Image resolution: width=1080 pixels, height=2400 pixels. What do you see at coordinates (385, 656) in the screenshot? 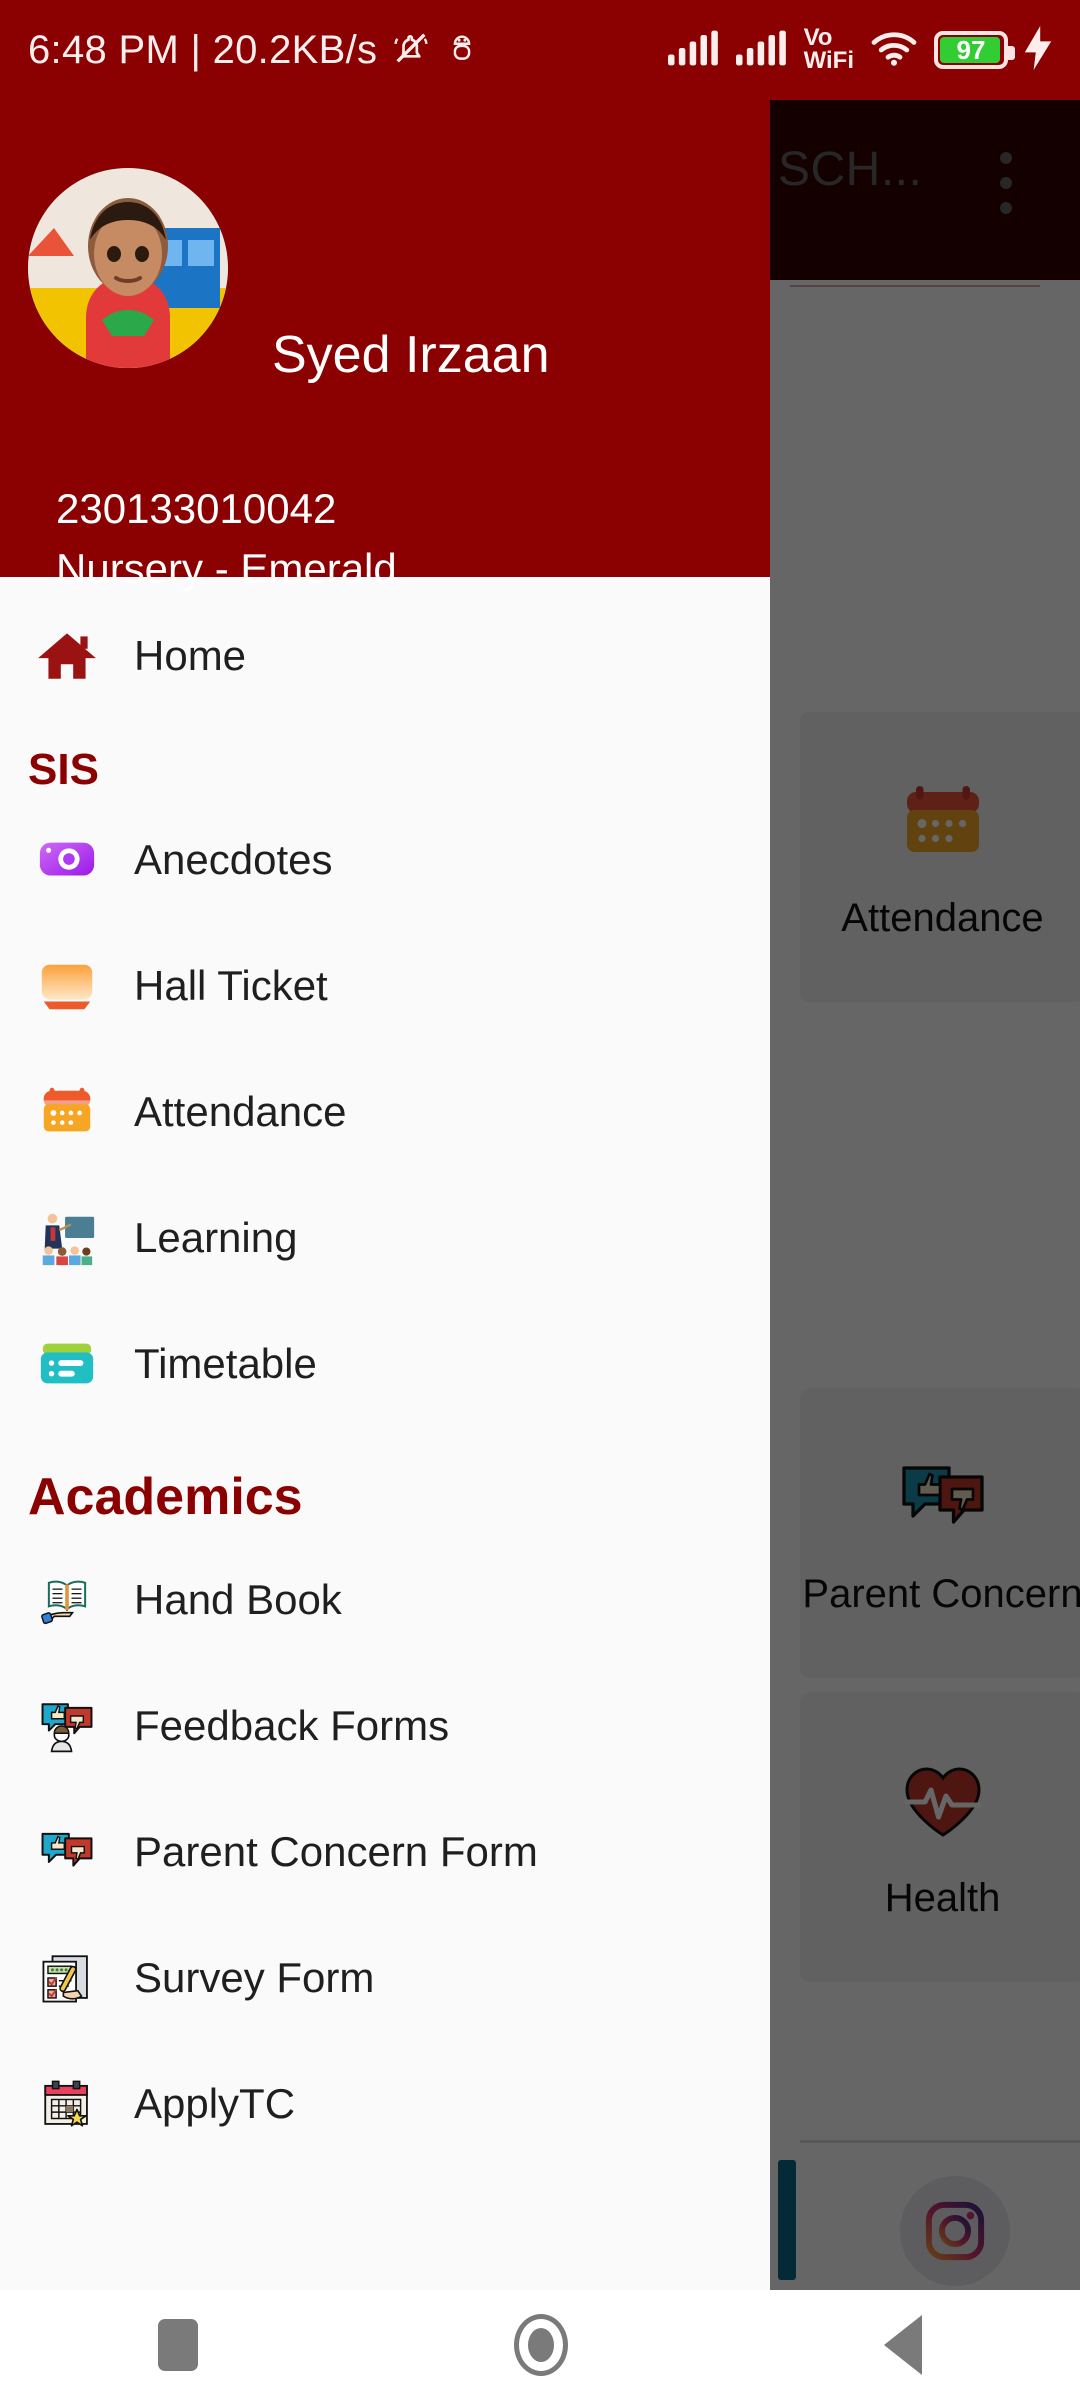
I see `nav-item-home: Home` at bounding box center [385, 656].